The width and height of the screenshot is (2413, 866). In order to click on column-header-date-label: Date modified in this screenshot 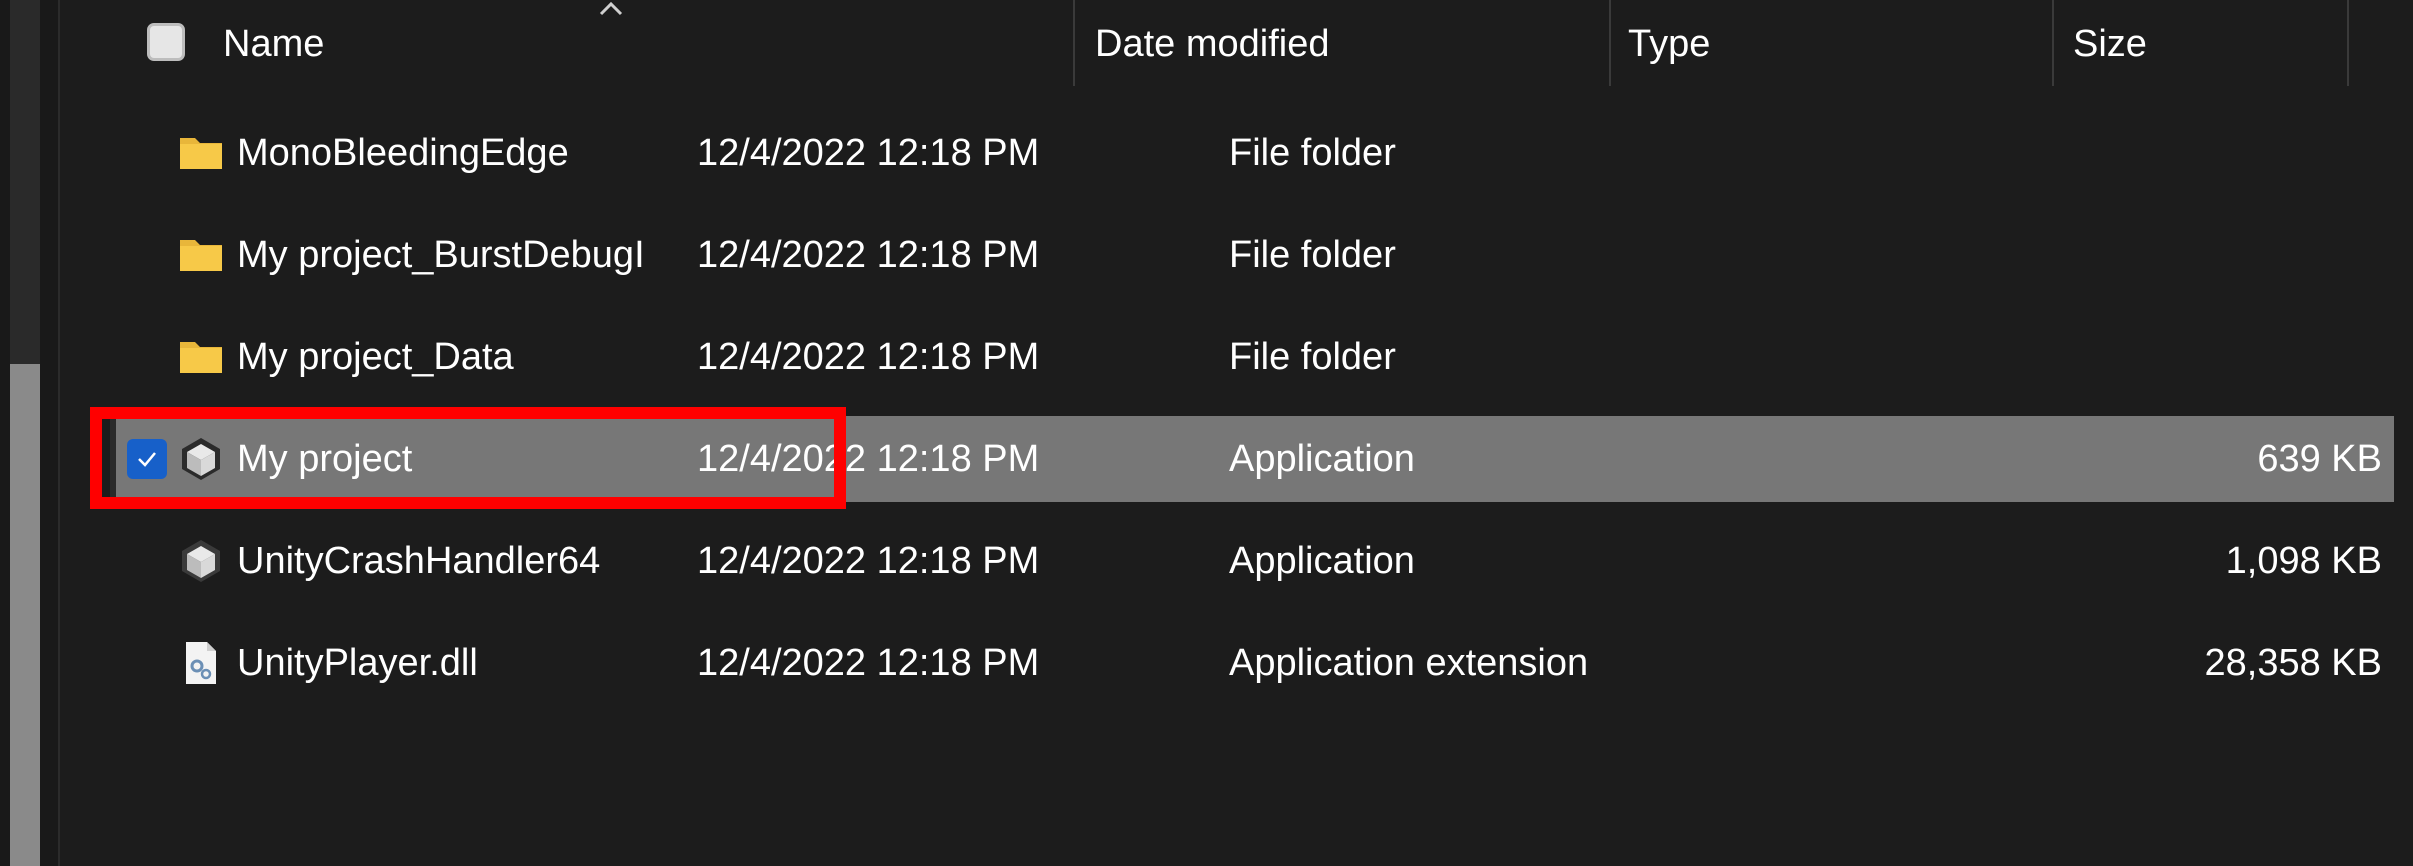, I will do `click(1212, 43)`.